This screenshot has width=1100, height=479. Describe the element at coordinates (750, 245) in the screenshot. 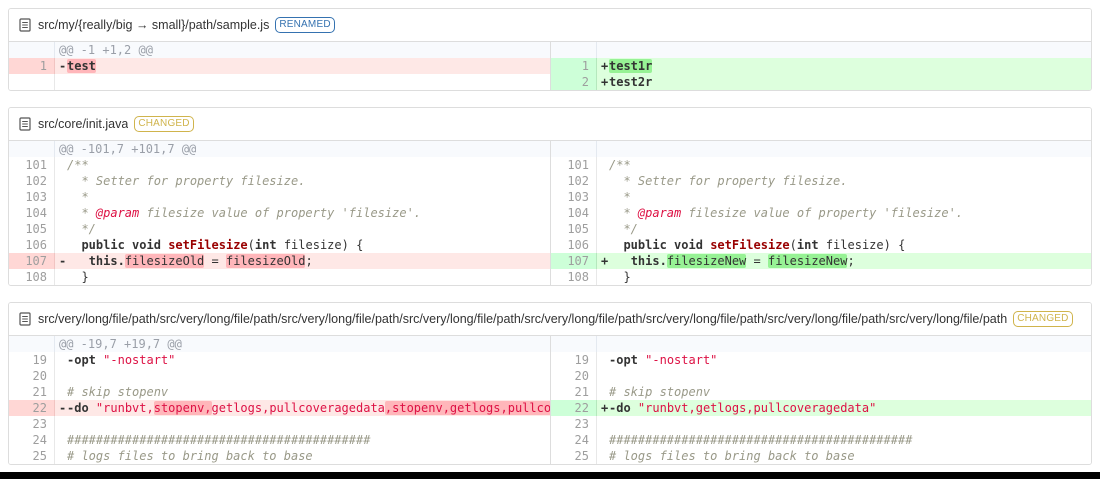

I see `code-token: setFilesize` at that location.